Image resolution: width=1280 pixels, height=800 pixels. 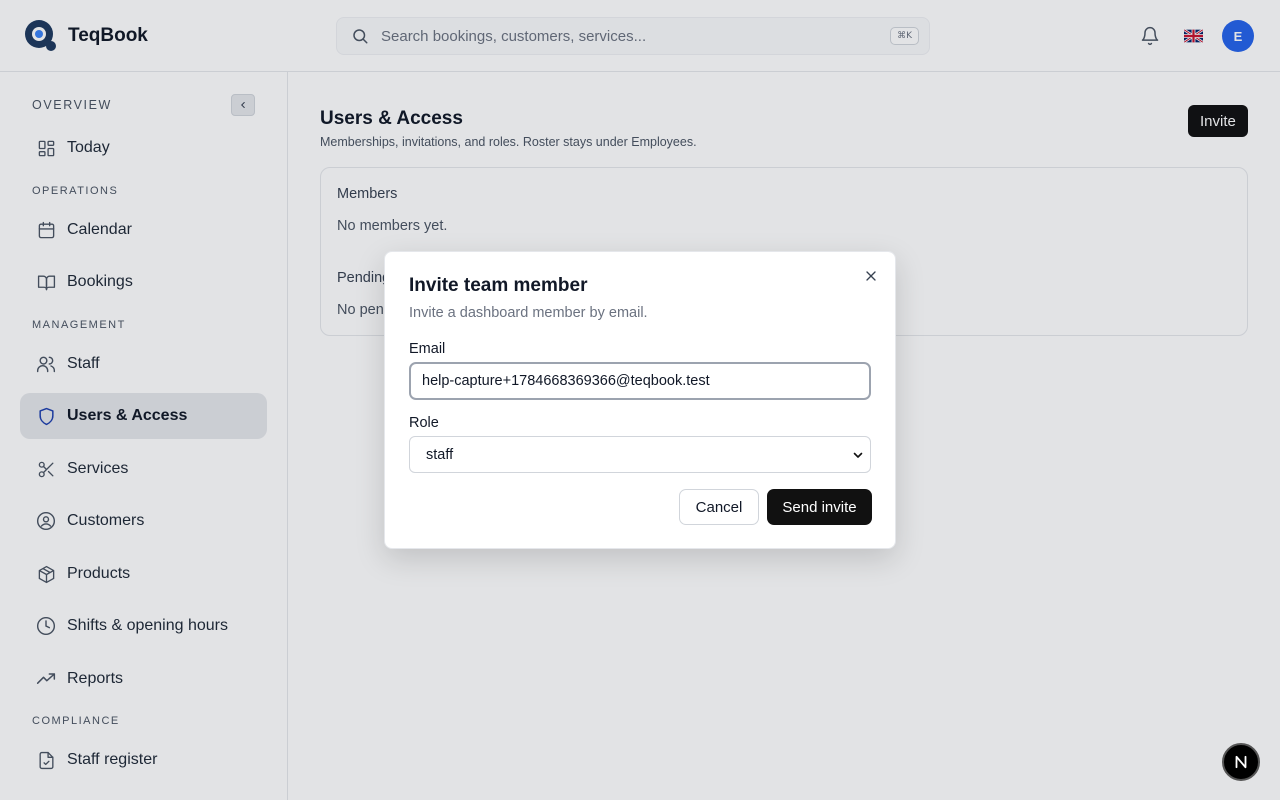 I want to click on chevron-down-icon, so click(x=858, y=455).